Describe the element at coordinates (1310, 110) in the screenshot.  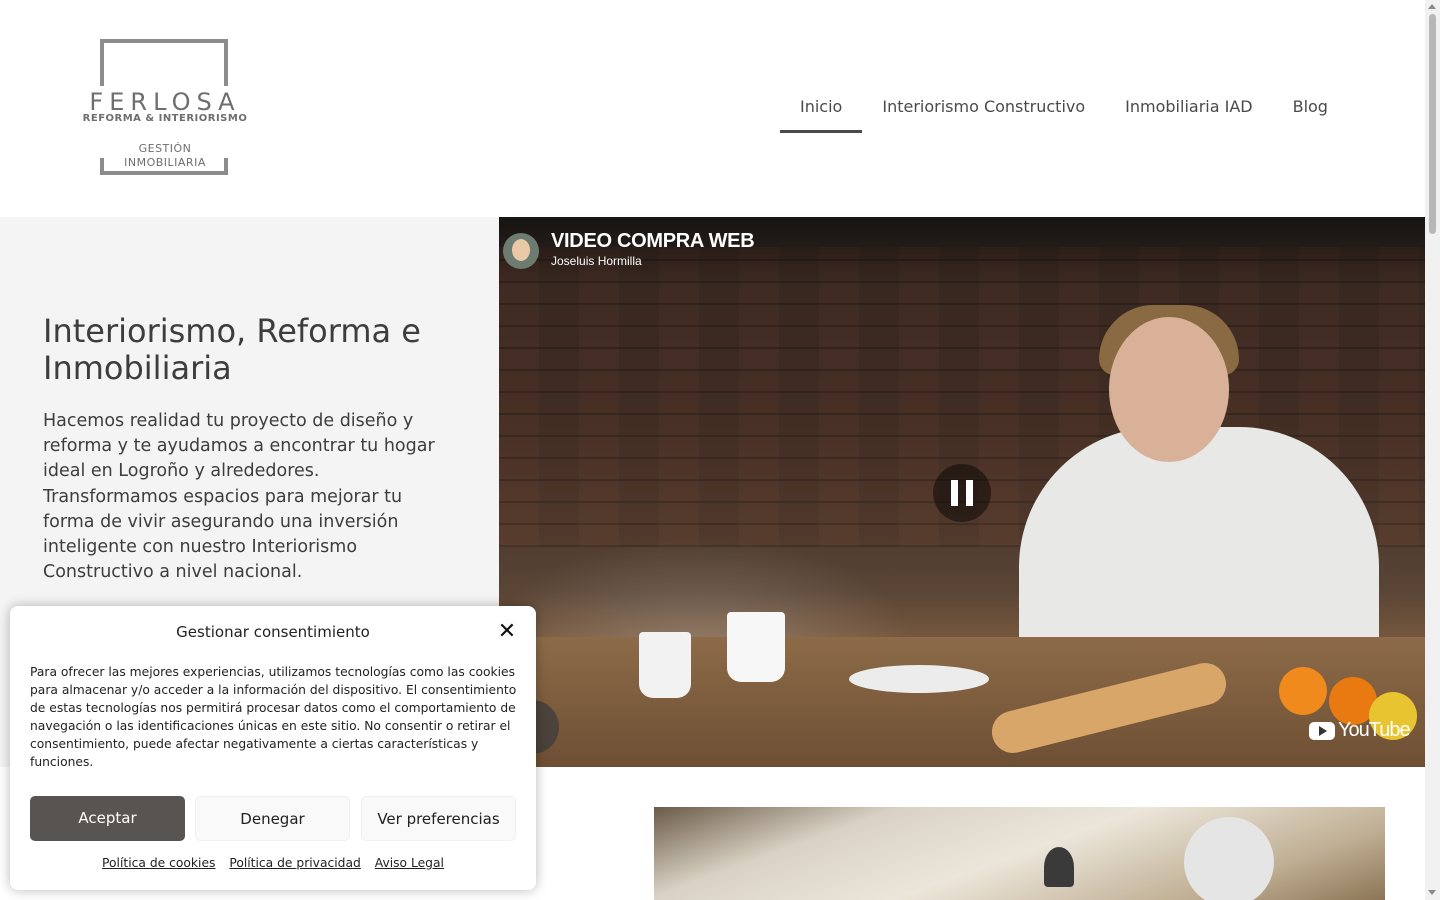
I see `nav-item-blog: Blog` at that location.